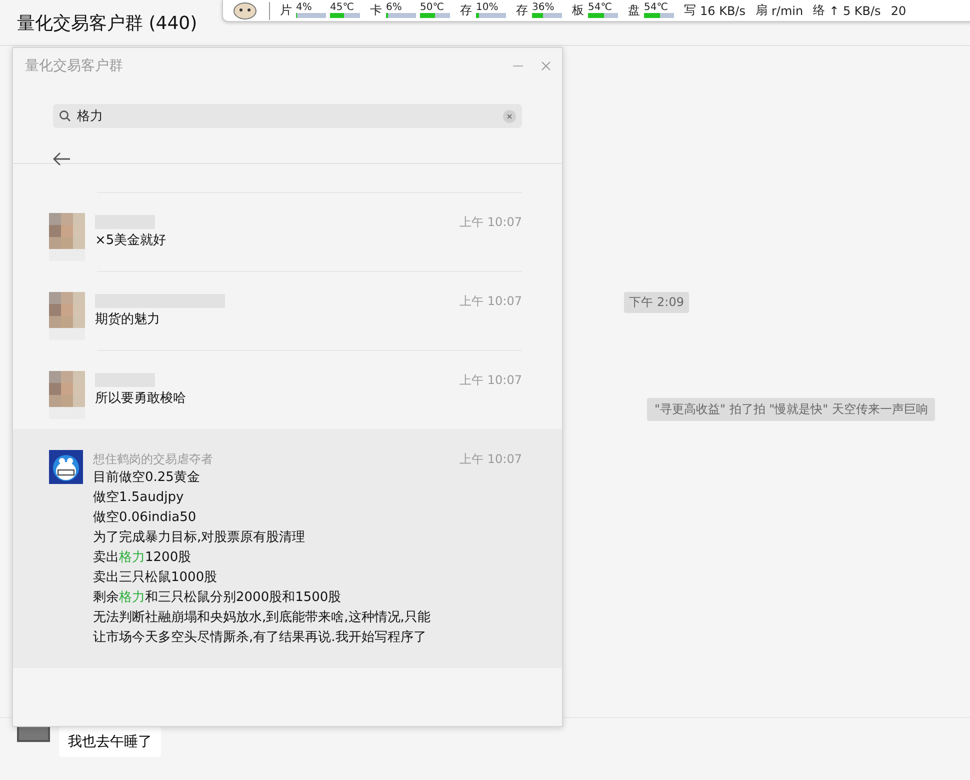 The width and height of the screenshot is (970, 780). What do you see at coordinates (147, 478) in the screenshot?
I see `message-text: 目前做空0.25黄金` at bounding box center [147, 478].